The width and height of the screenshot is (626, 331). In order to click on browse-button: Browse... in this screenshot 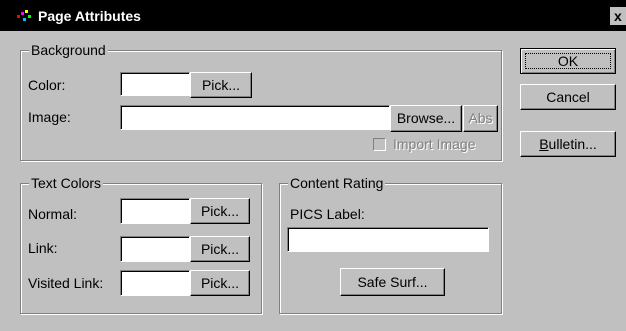, I will do `click(426, 118)`.